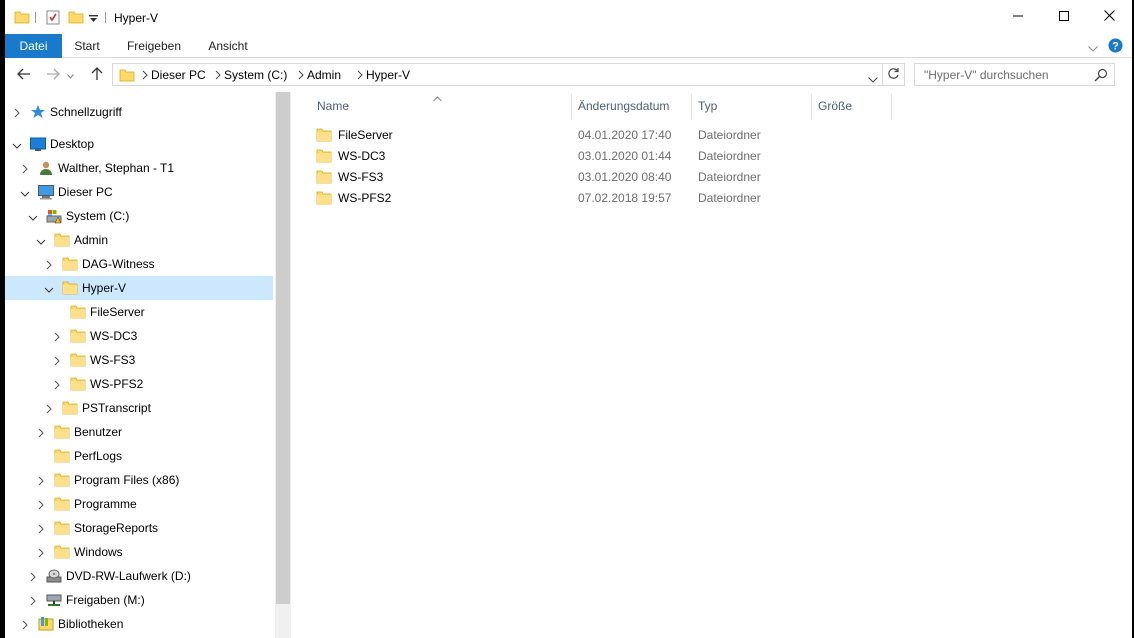  Describe the element at coordinates (497, 74) in the screenshot. I see `address-bar: Dieser PC System (C:) Admin Hyper-V` at that location.